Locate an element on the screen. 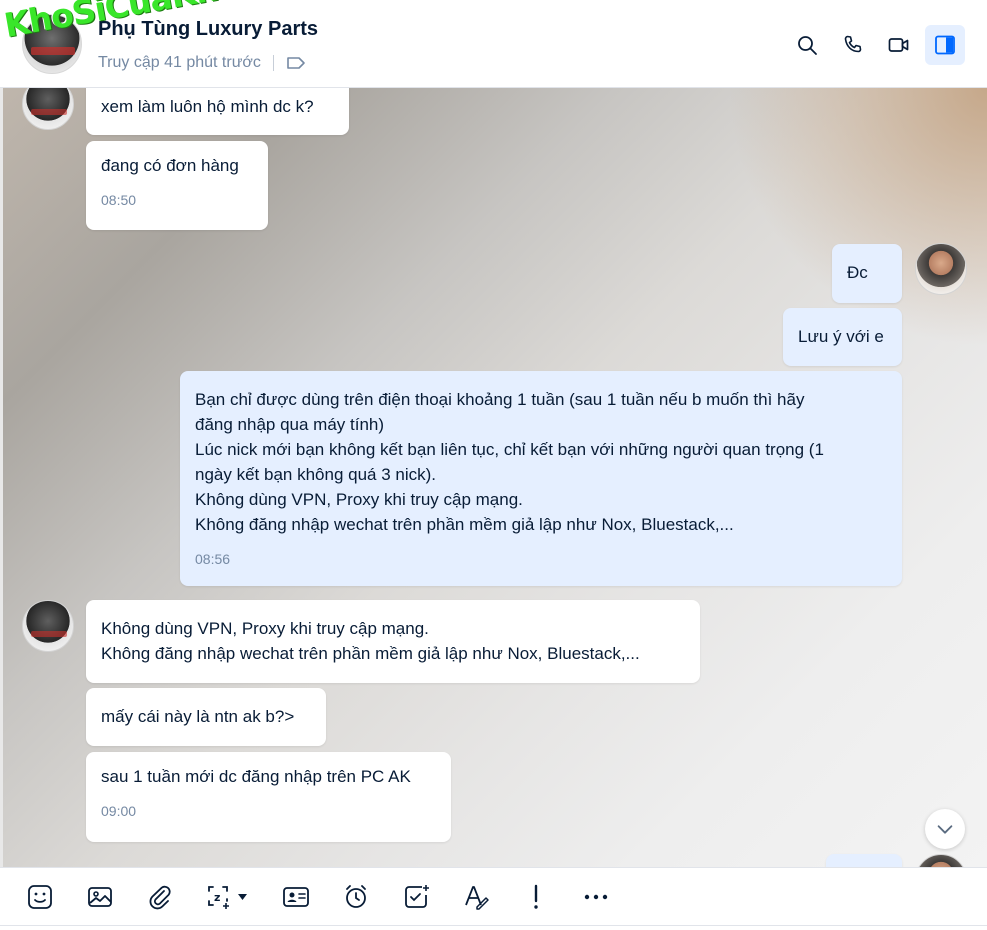  message-bubble: đang có đơn hàng 08:50 is located at coordinates (177, 185).